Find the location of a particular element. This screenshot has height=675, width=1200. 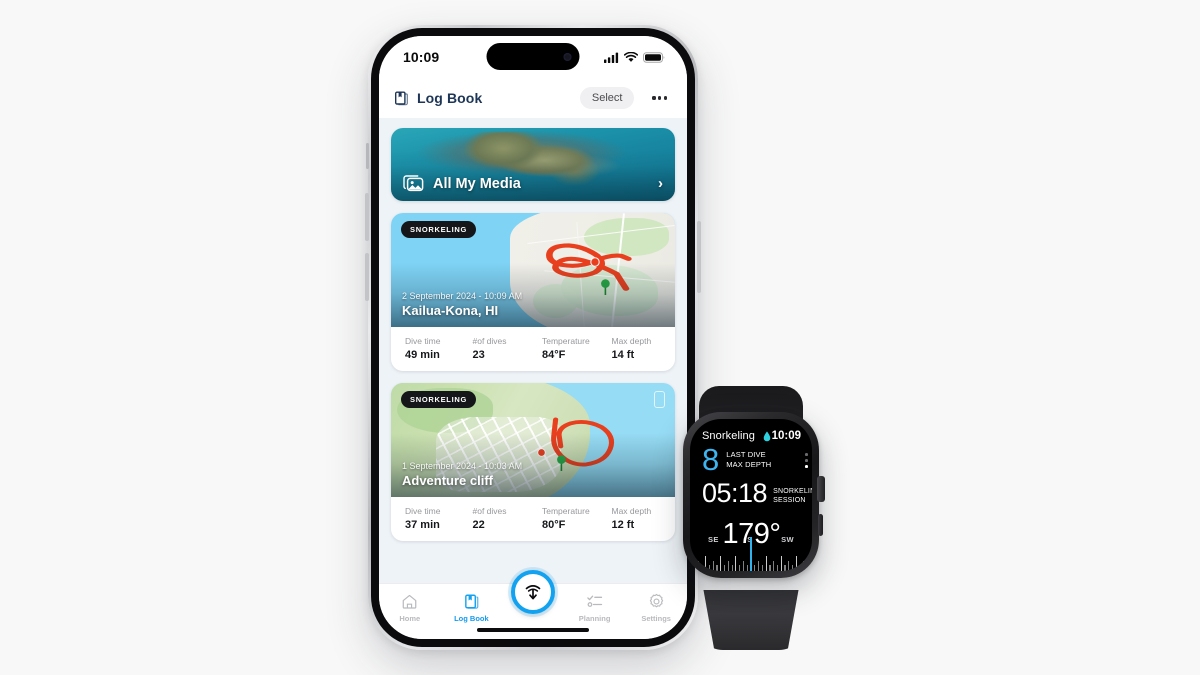

more-options-icon is located at coordinates (656, 97).